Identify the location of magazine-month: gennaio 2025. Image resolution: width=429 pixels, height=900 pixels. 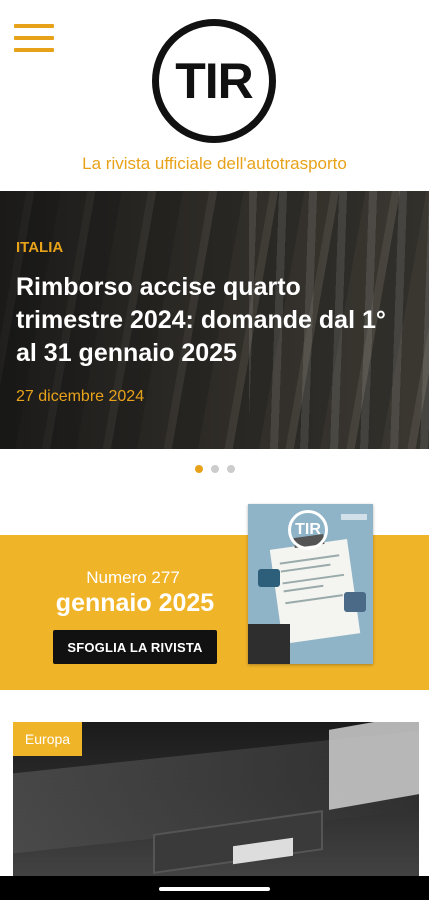
(135, 603).